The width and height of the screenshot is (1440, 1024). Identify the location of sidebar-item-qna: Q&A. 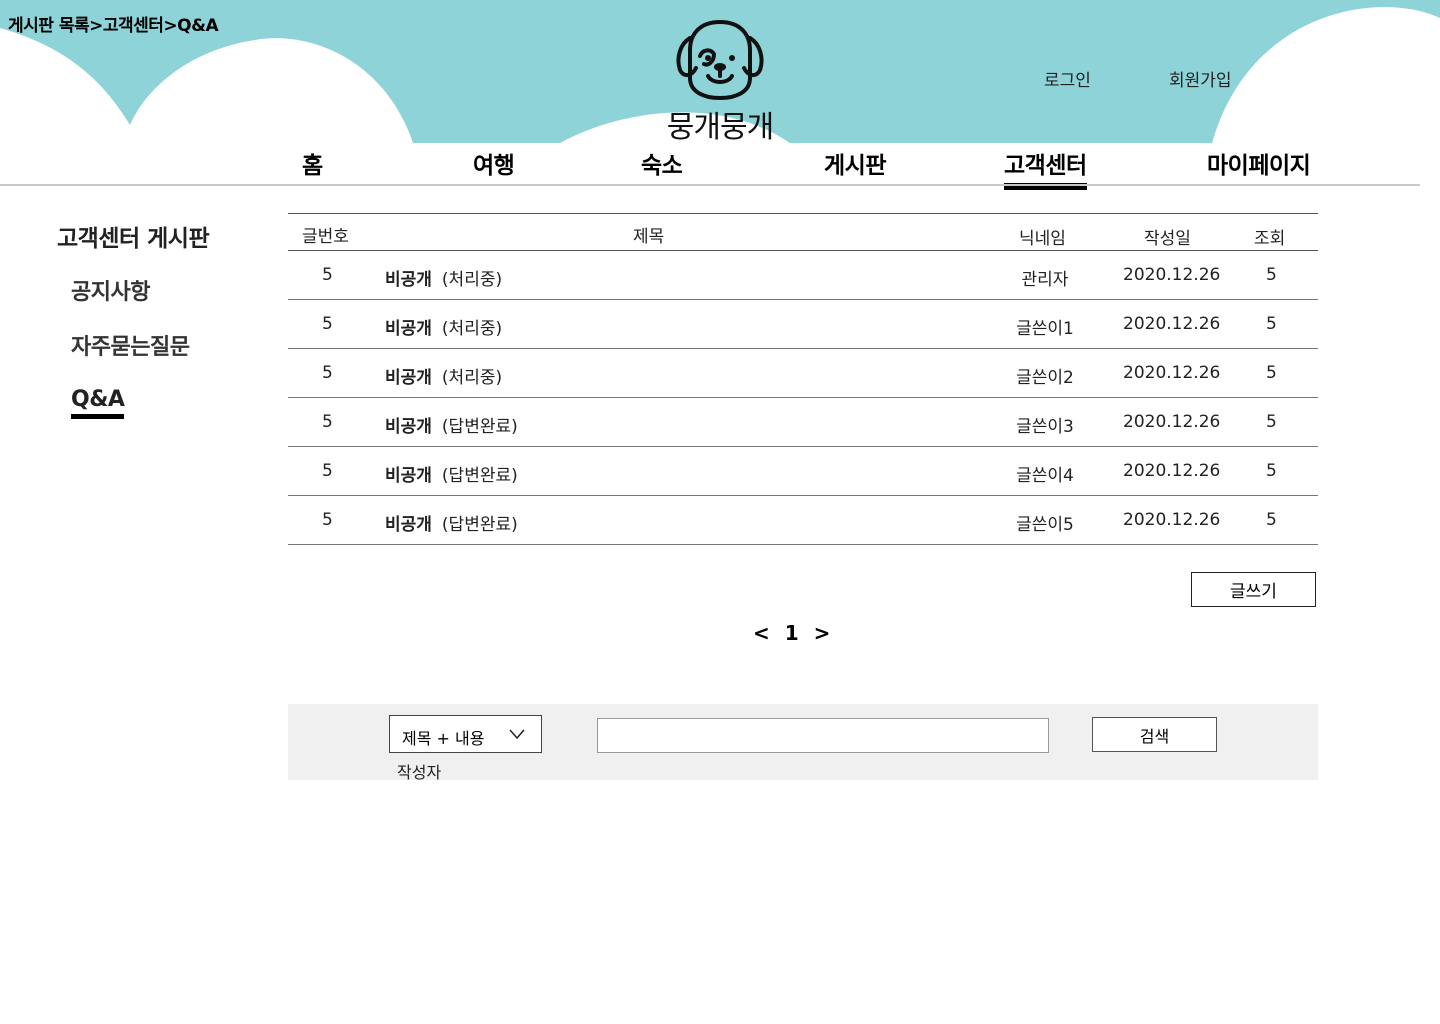
(98, 403).